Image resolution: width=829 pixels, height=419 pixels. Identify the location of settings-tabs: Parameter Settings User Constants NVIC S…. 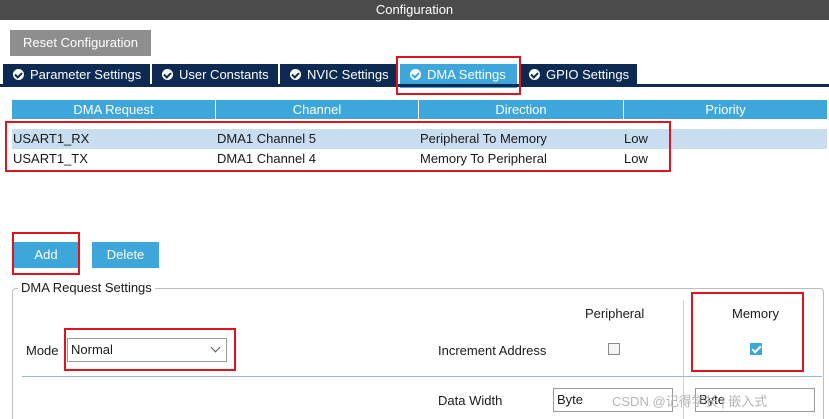
(414, 76).